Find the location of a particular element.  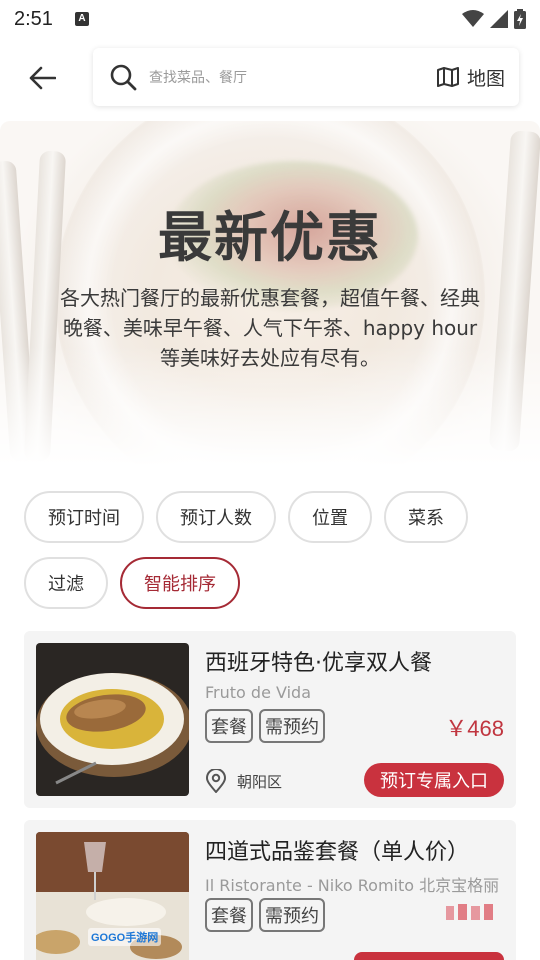

restaurant-name: Il Ristorante - Niko Romito 北京宝格丽 is located at coordinates (352, 885).